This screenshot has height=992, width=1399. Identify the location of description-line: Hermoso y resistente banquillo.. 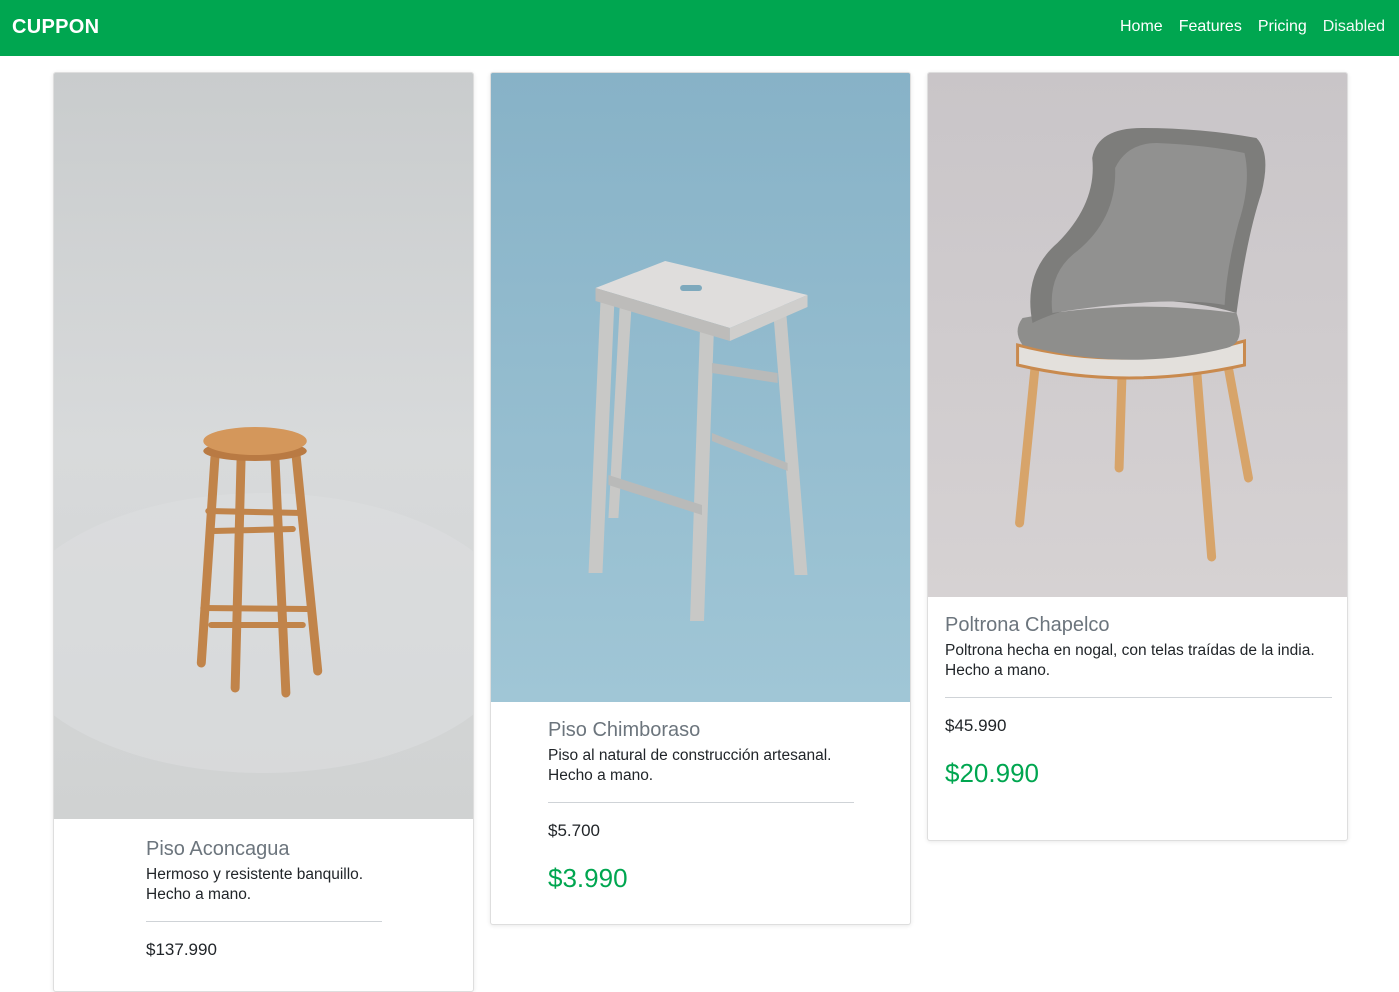
(255, 874).